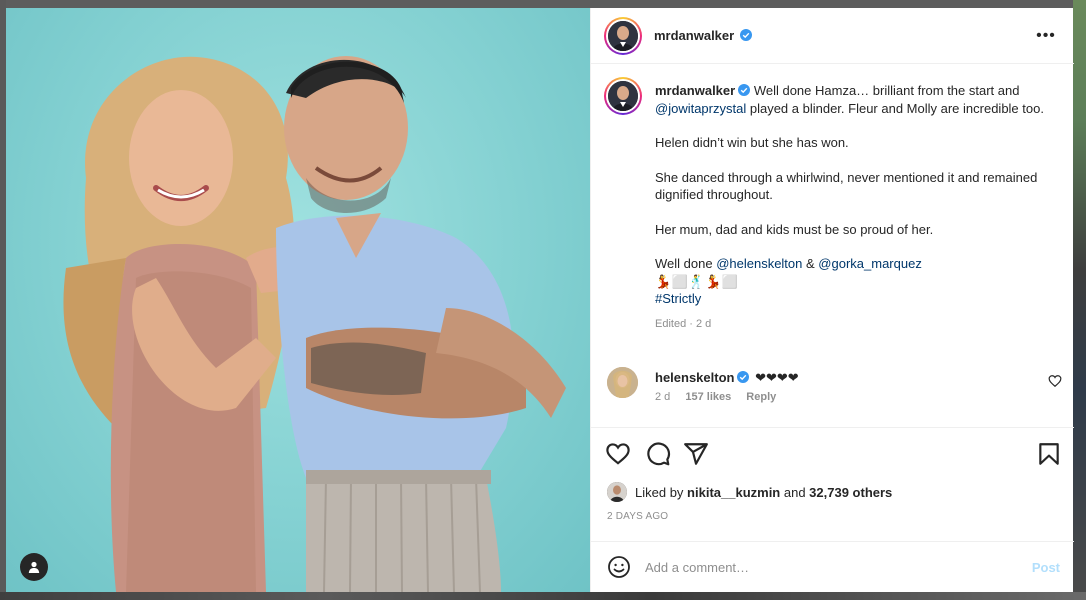 This screenshot has height=600, width=1086. What do you see at coordinates (658, 454) in the screenshot?
I see `comment-icon` at bounding box center [658, 454].